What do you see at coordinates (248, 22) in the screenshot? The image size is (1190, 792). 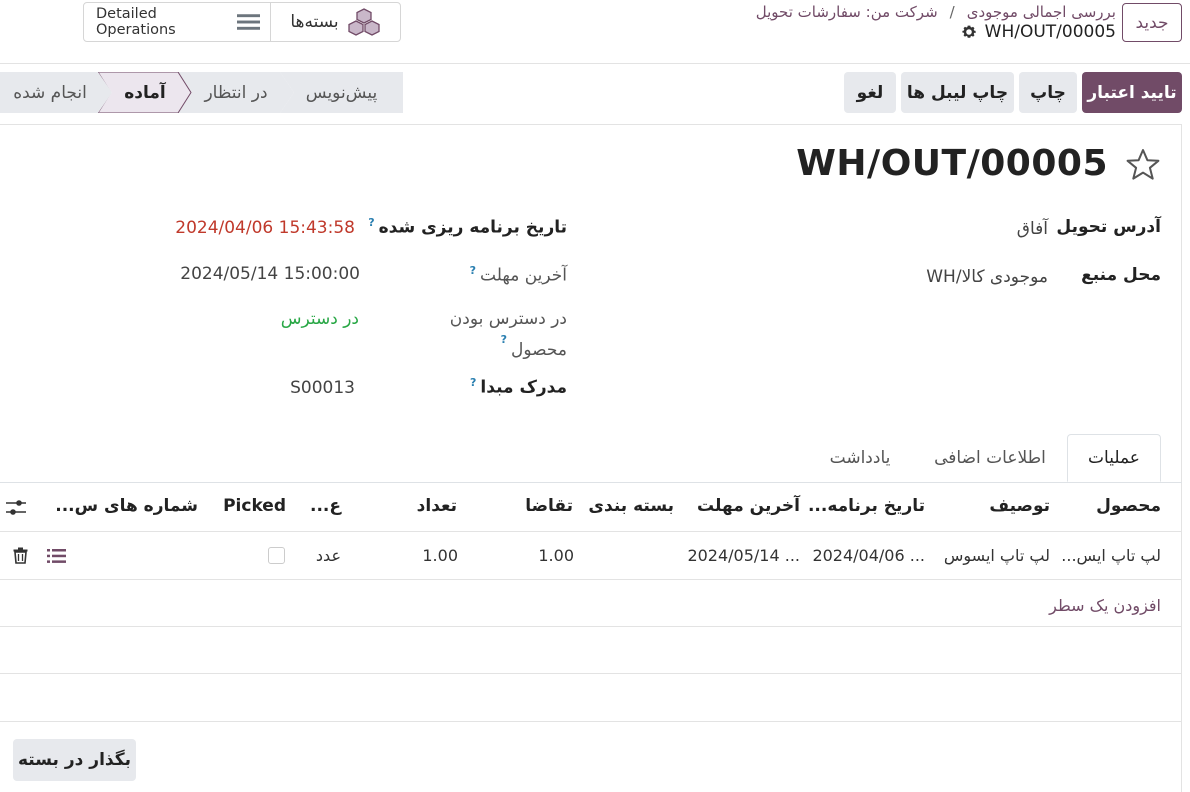 I see `list-icon` at bounding box center [248, 22].